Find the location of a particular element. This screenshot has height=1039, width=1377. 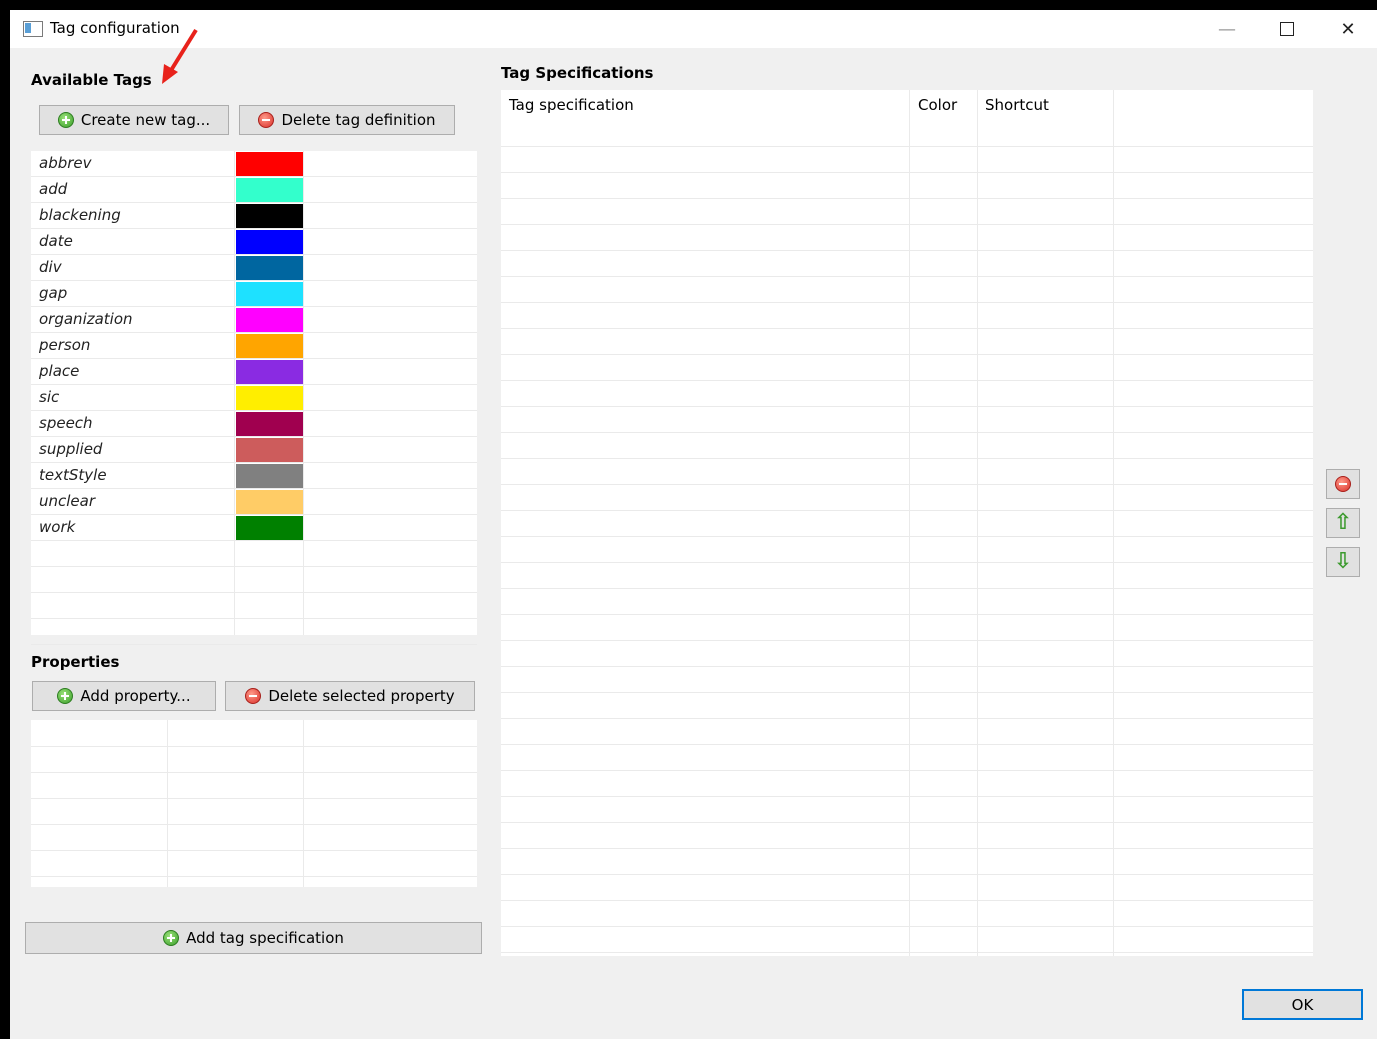

tag-name: unclear is located at coordinates (67, 501).